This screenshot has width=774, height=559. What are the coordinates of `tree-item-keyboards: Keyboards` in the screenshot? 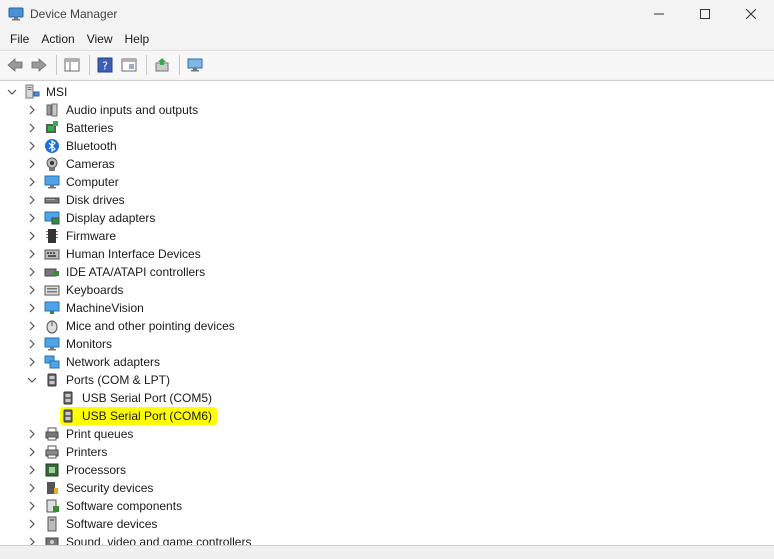 It's located at (75, 290).